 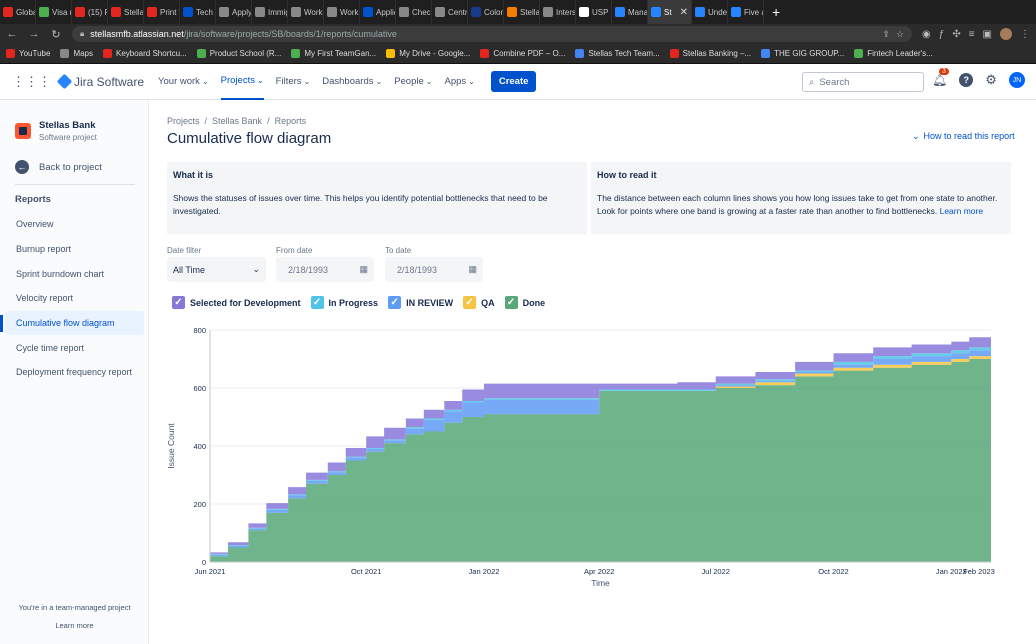 I want to click on share-icon: ⇪, so click(x=886, y=34).